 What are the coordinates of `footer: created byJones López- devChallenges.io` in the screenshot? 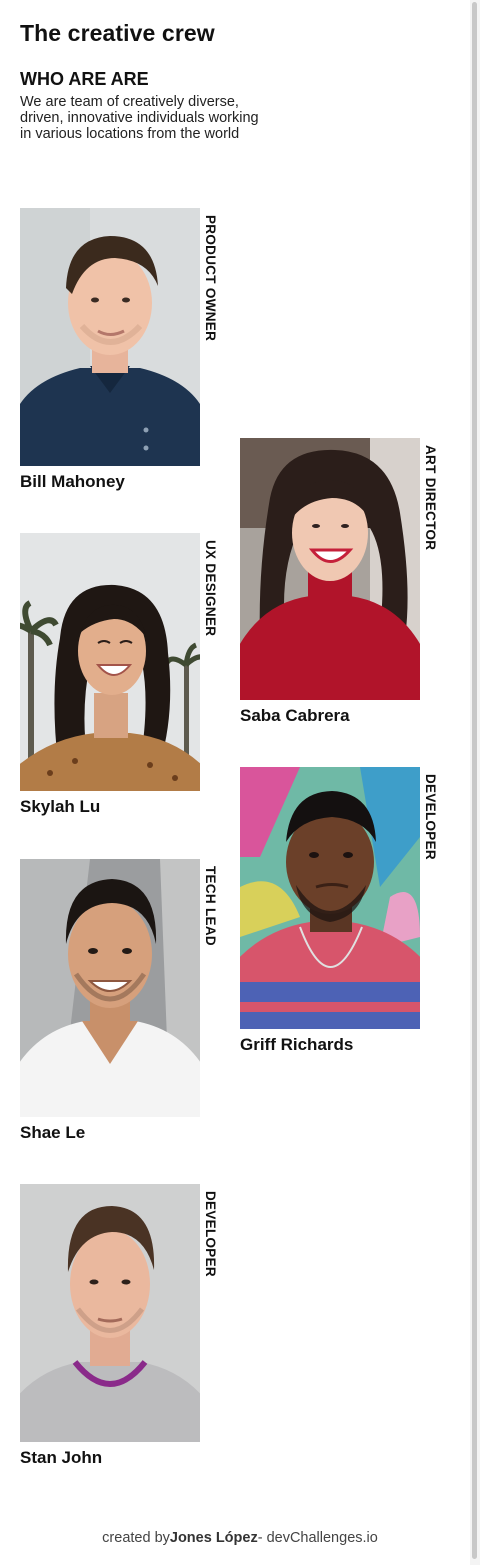 It's located at (240, 1538).